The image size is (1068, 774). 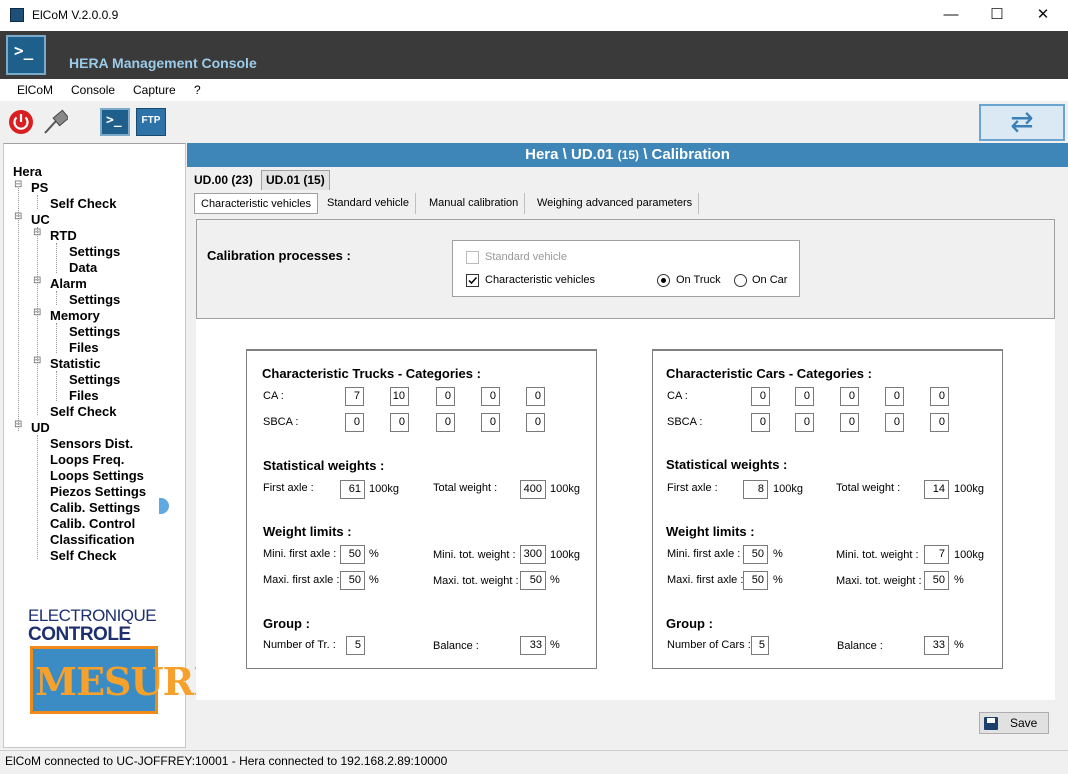 What do you see at coordinates (40, 219) in the screenshot?
I see `tree-uc: UC` at bounding box center [40, 219].